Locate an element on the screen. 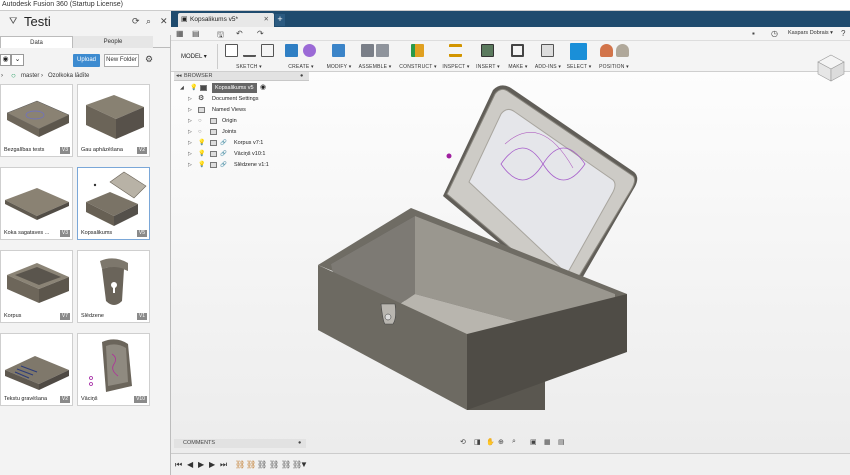 The width and height of the screenshot is (850, 475). search-icon: ⌕ is located at coordinates (148, 21).